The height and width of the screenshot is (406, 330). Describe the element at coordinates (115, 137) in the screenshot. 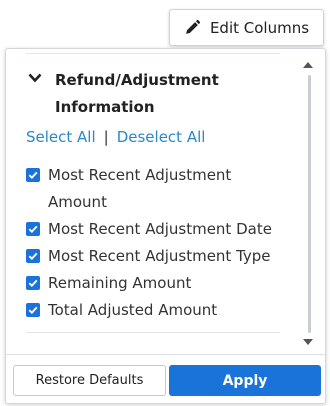

I see `select-links: Select All | Deselect All` at that location.